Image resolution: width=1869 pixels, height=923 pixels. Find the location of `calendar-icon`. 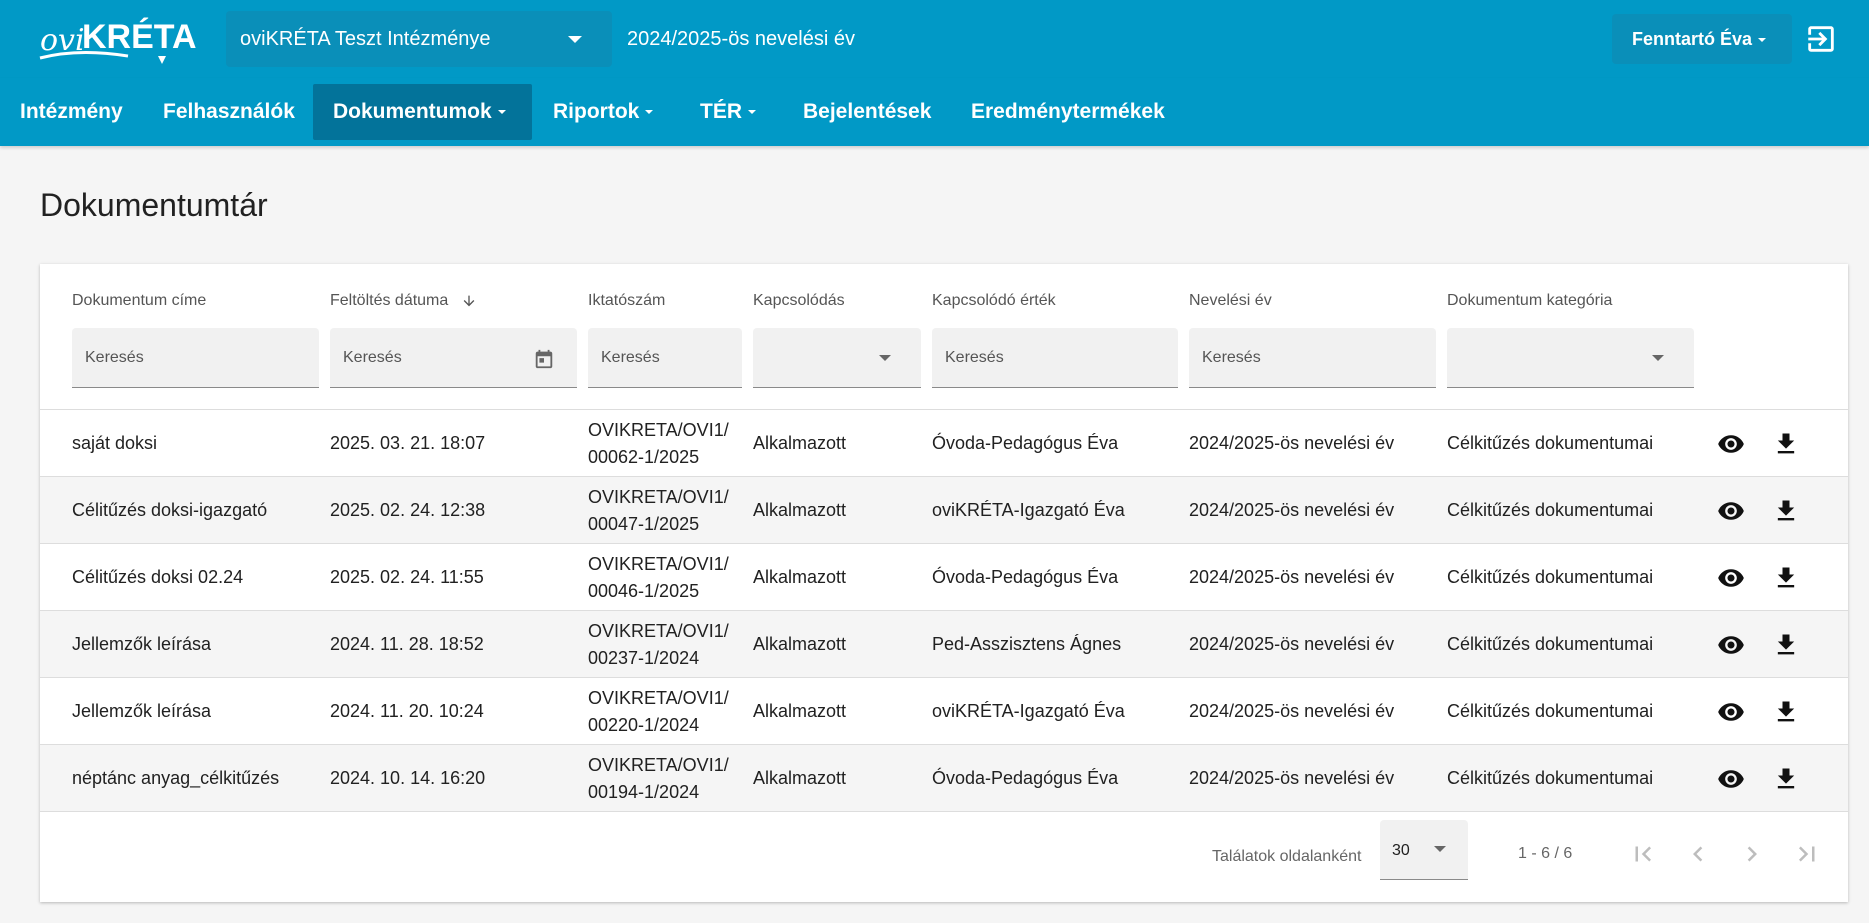

calendar-icon is located at coordinates (544, 359).